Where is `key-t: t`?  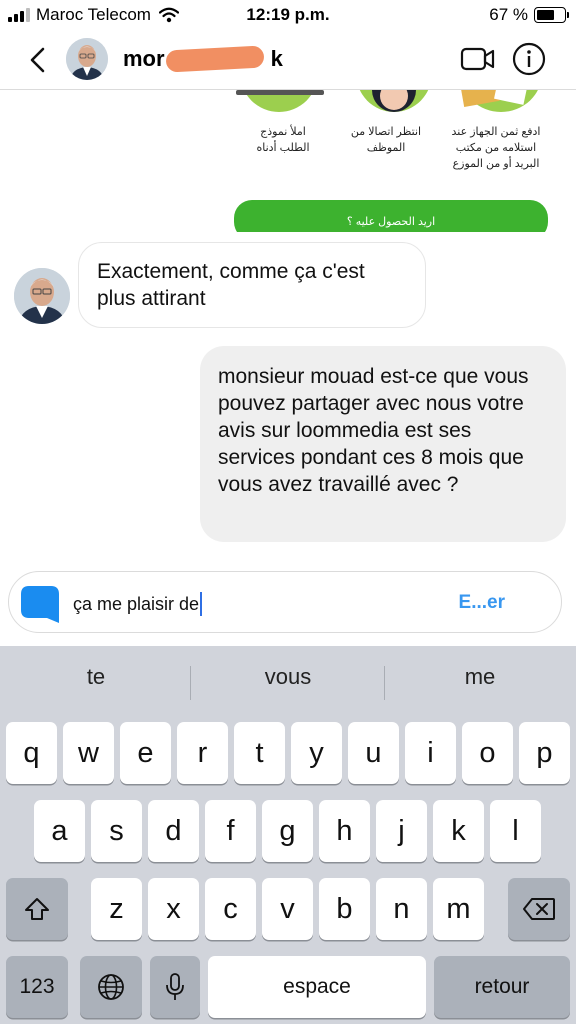
key-t: t is located at coordinates (259, 753).